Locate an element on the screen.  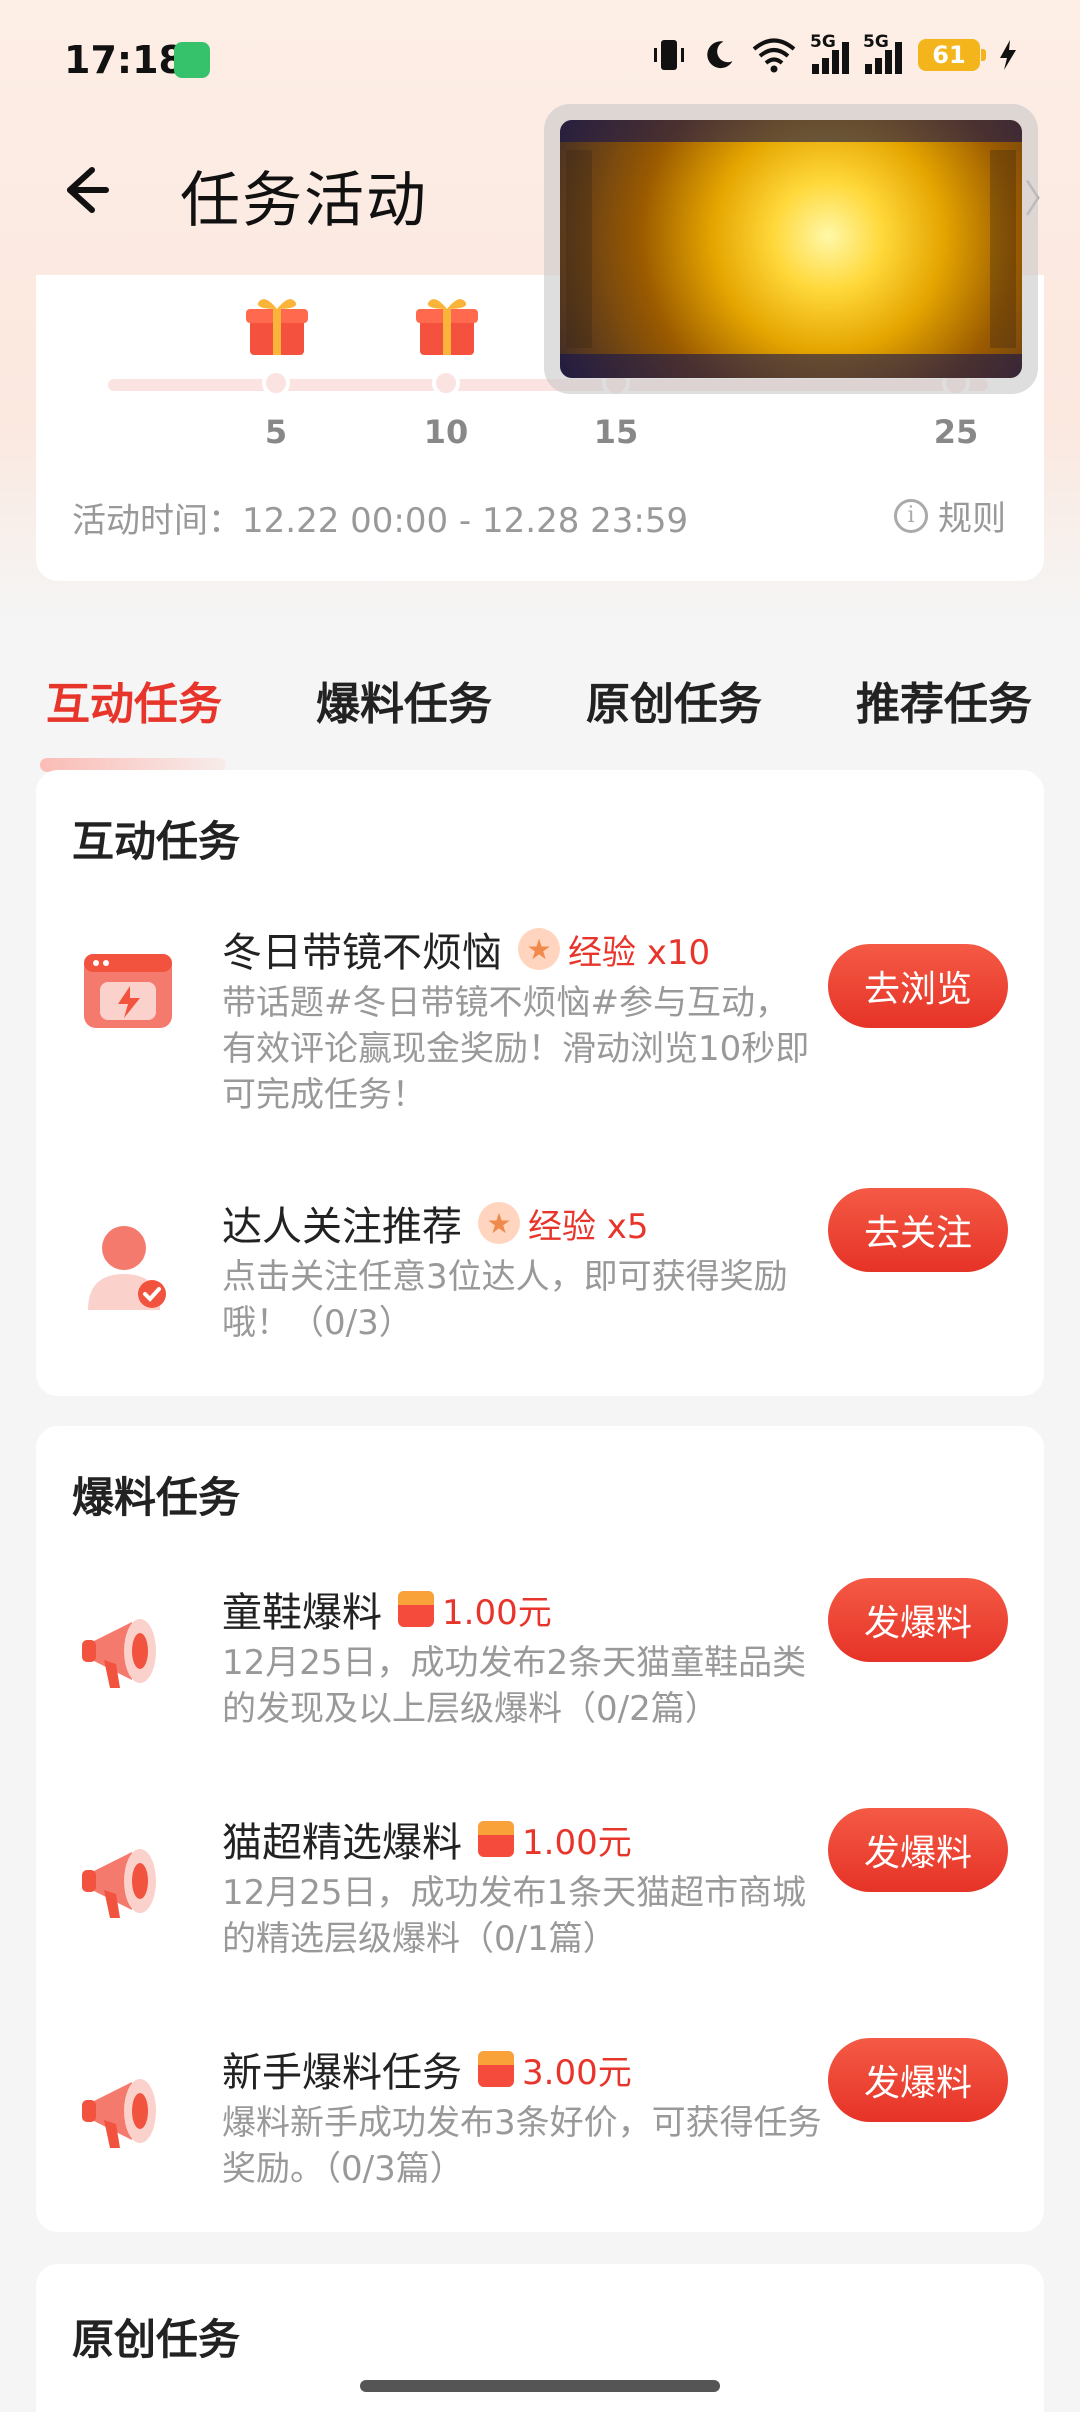
video-frame is located at coordinates (791, 249).